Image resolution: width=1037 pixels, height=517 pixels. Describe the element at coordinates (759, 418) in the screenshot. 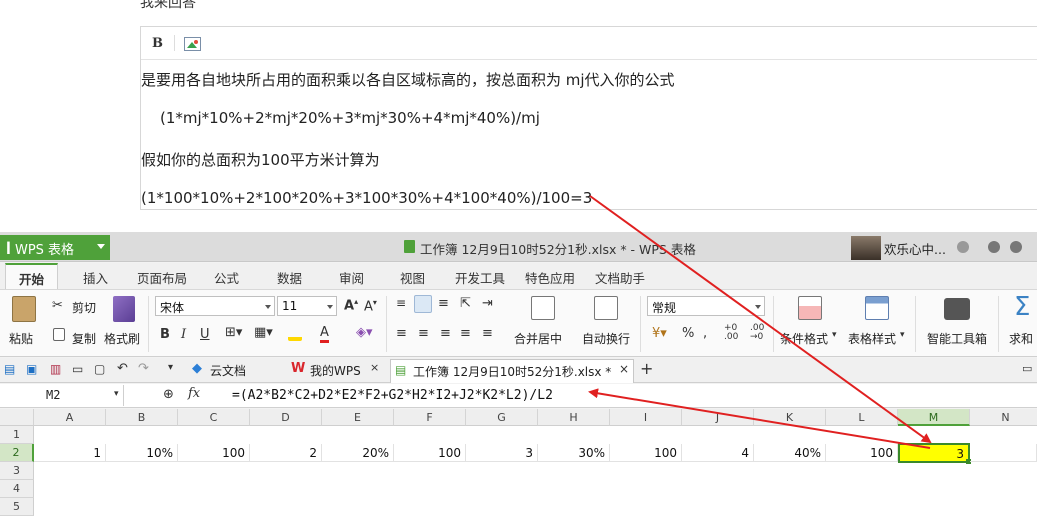

I see `arrow-cell-to-formula` at that location.